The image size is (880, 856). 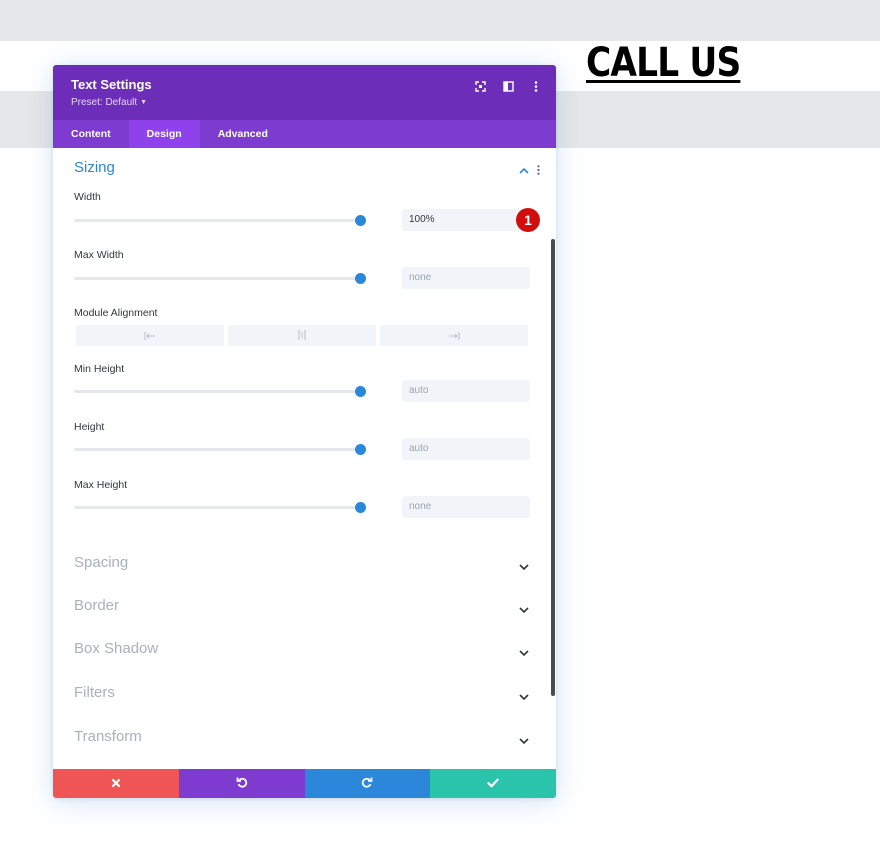 What do you see at coordinates (87, 197) in the screenshot?
I see `width-label: Width` at bounding box center [87, 197].